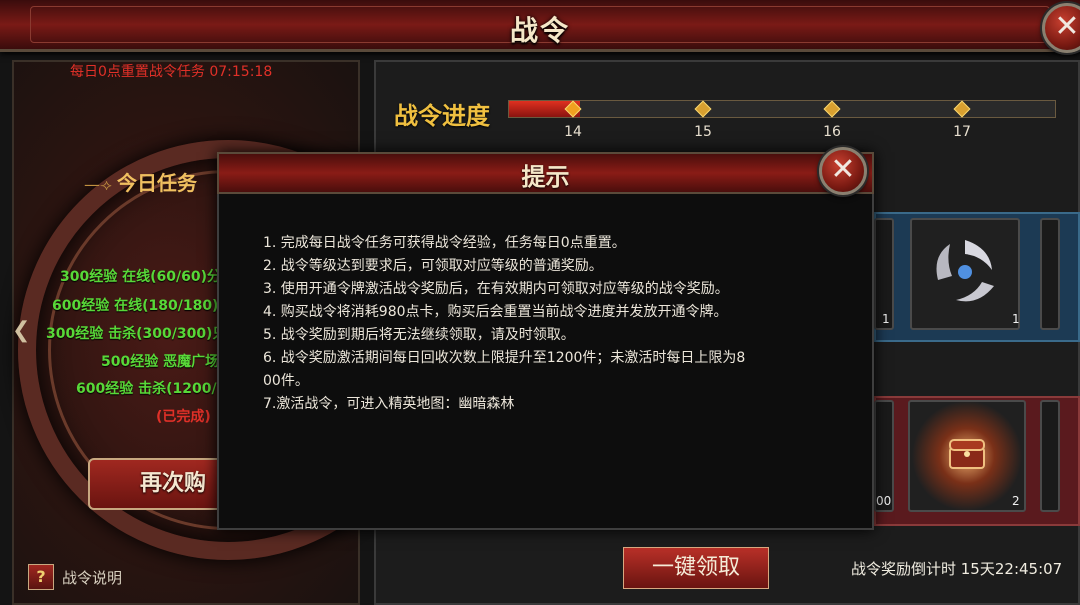 The height and width of the screenshot is (605, 1080). Describe the element at coordinates (183, 417) in the screenshot. I see `task-completed-badge: (已完成)` at that location.